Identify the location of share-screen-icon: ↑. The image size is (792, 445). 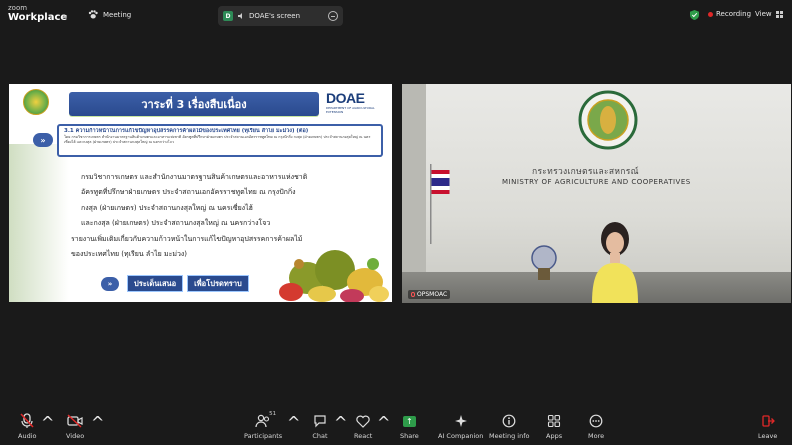
(409, 421).